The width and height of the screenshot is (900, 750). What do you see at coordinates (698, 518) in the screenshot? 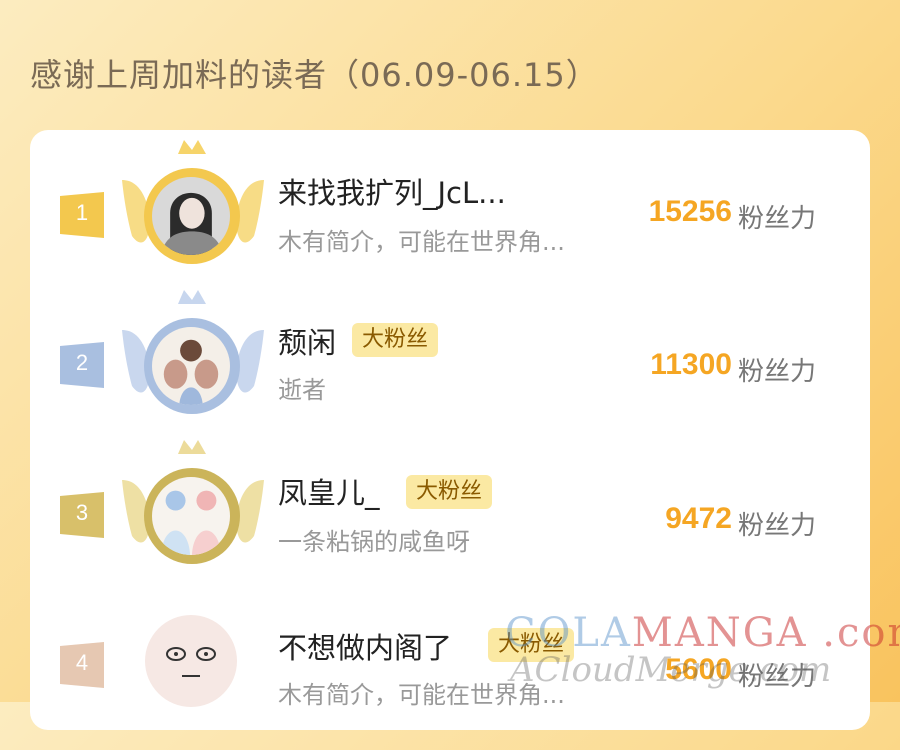
I see `fan-power-score: 9472` at bounding box center [698, 518].